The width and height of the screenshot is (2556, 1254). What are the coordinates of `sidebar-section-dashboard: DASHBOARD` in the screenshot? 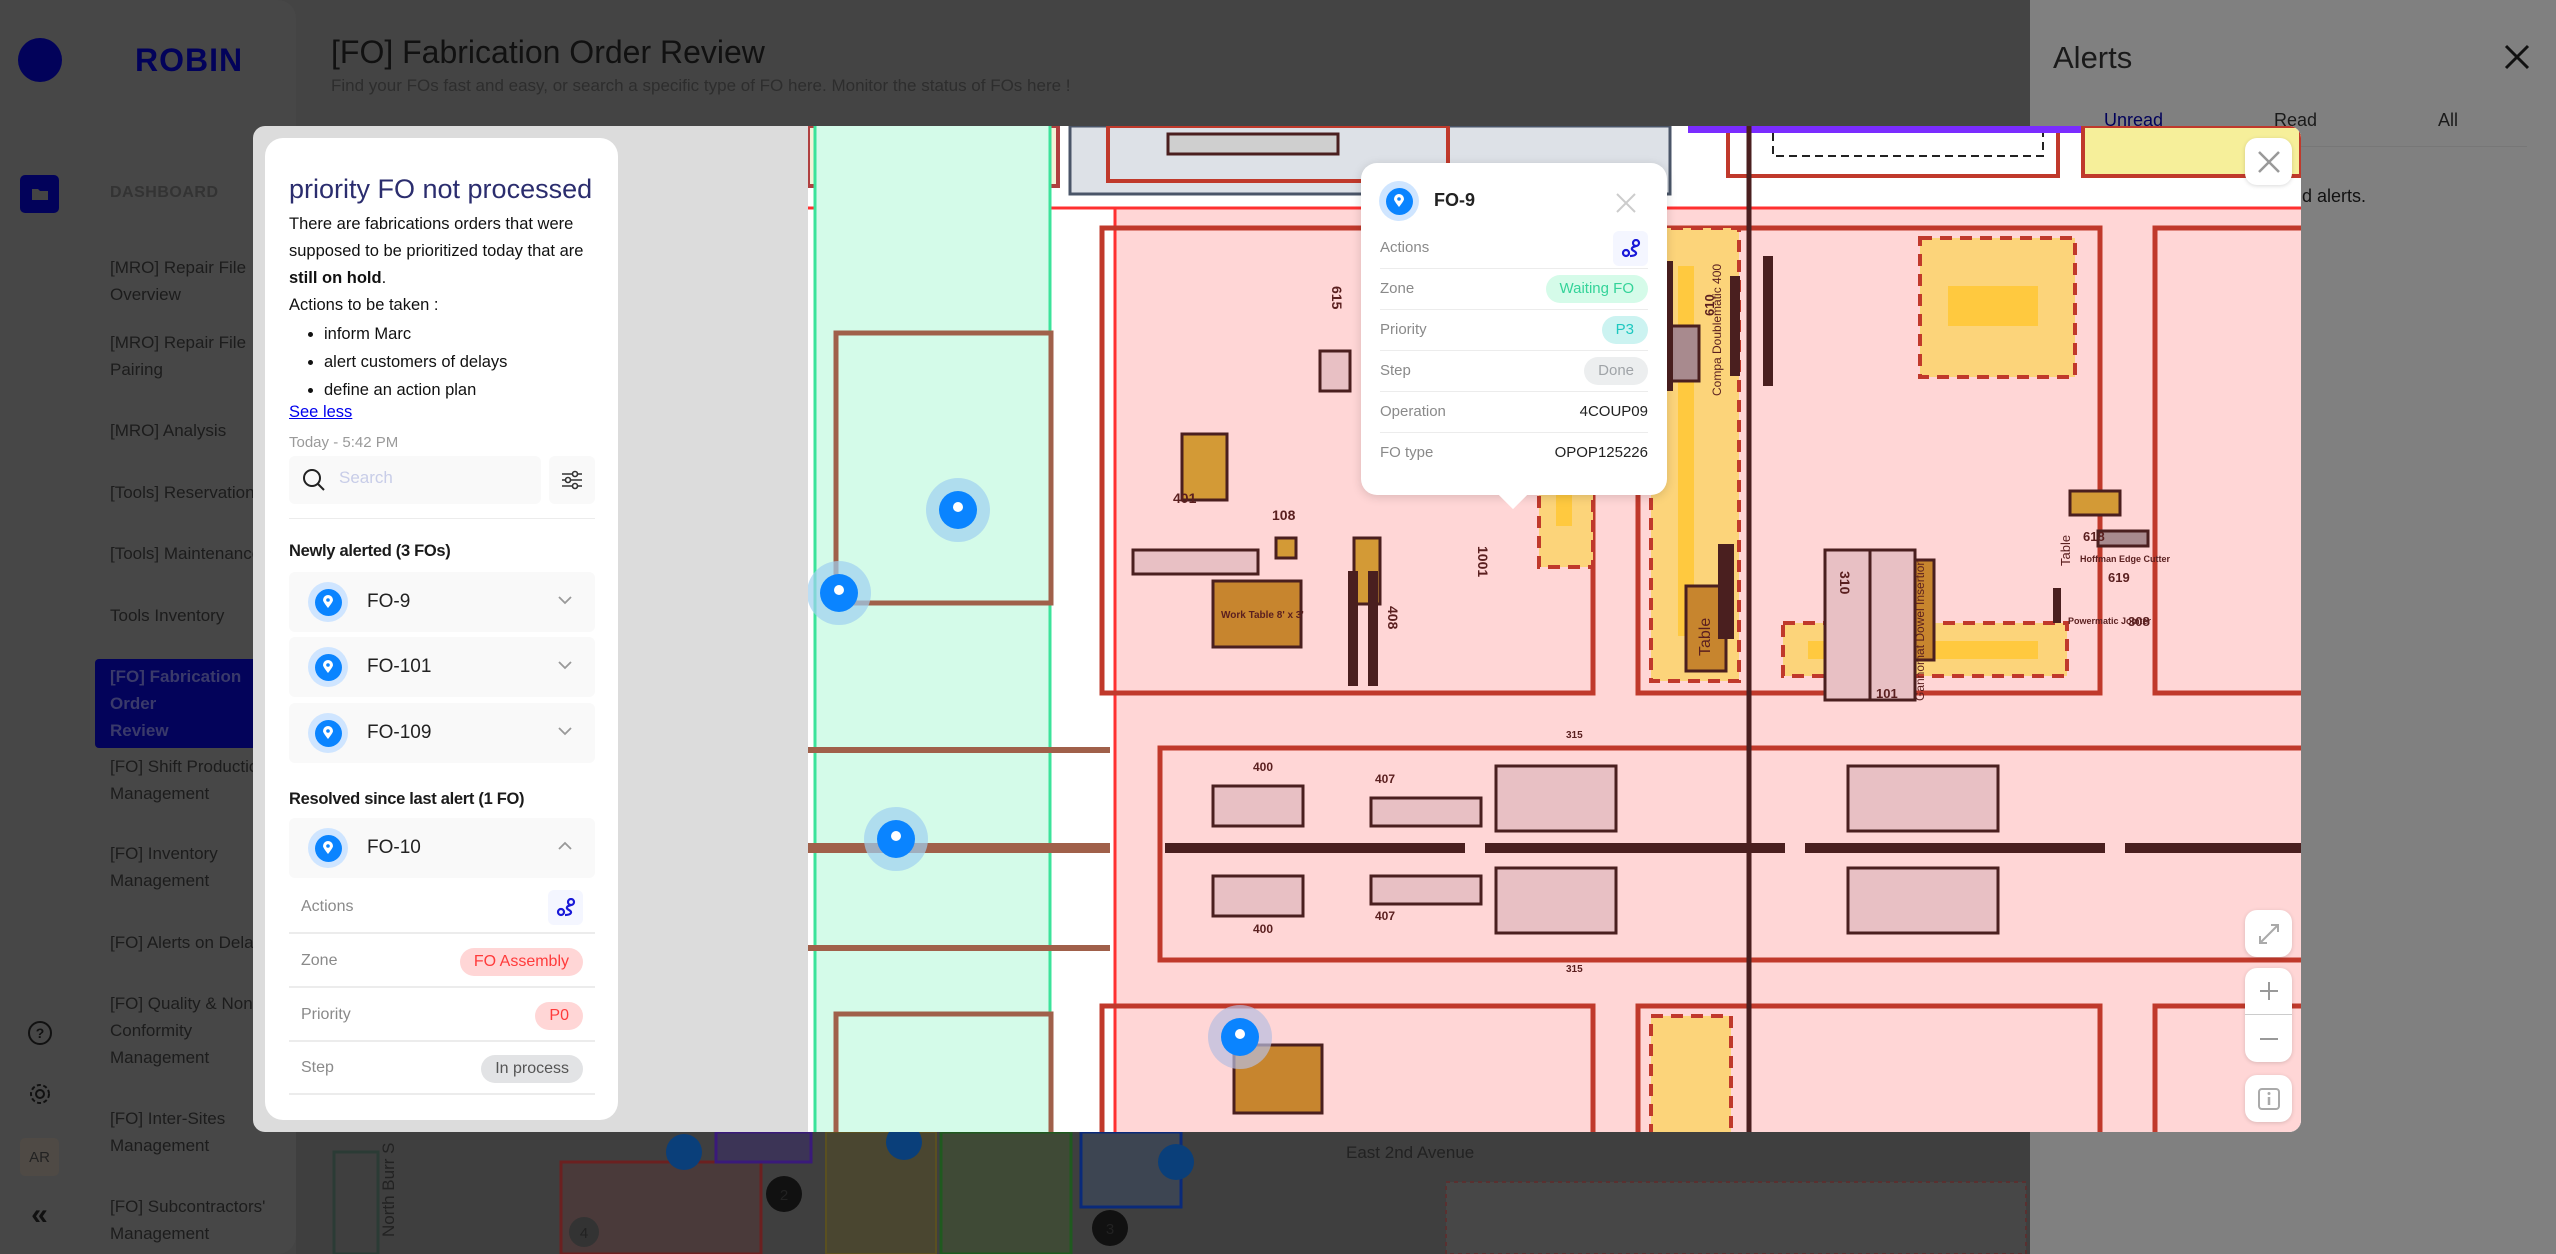 It's located at (164, 192).